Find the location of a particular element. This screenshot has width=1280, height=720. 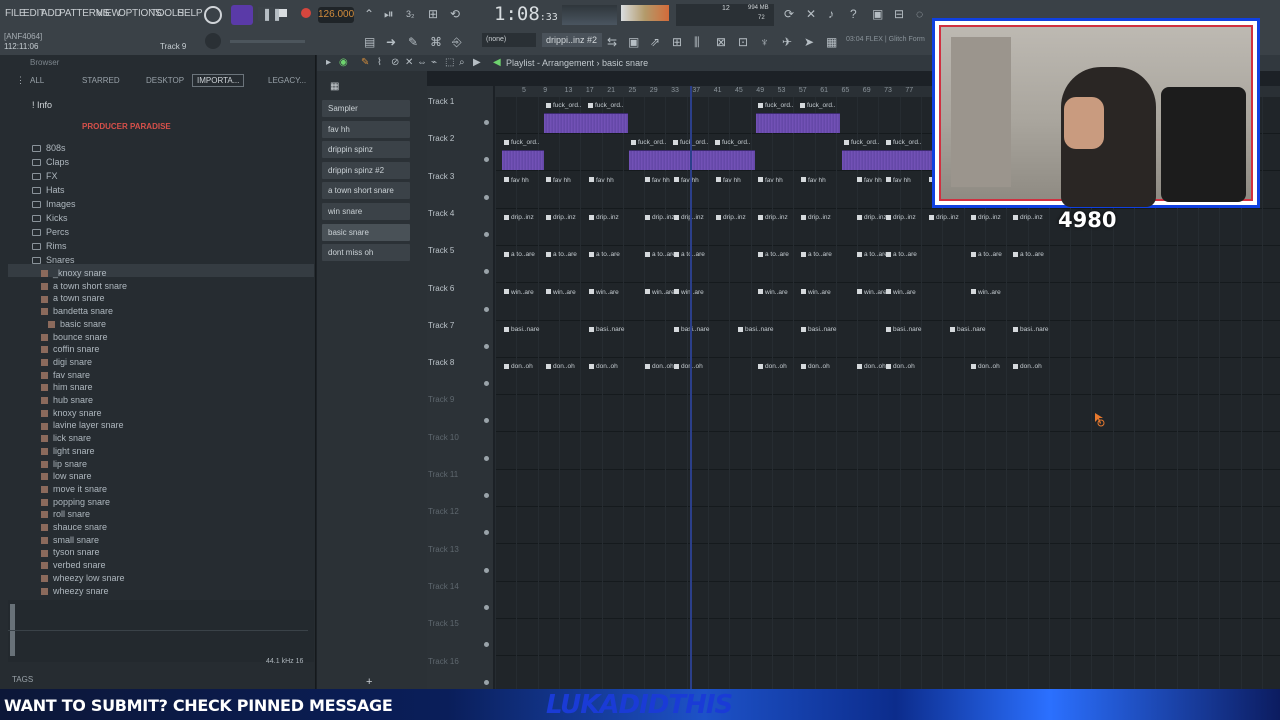

microphone-icon: ♪ is located at coordinates (831, 14).